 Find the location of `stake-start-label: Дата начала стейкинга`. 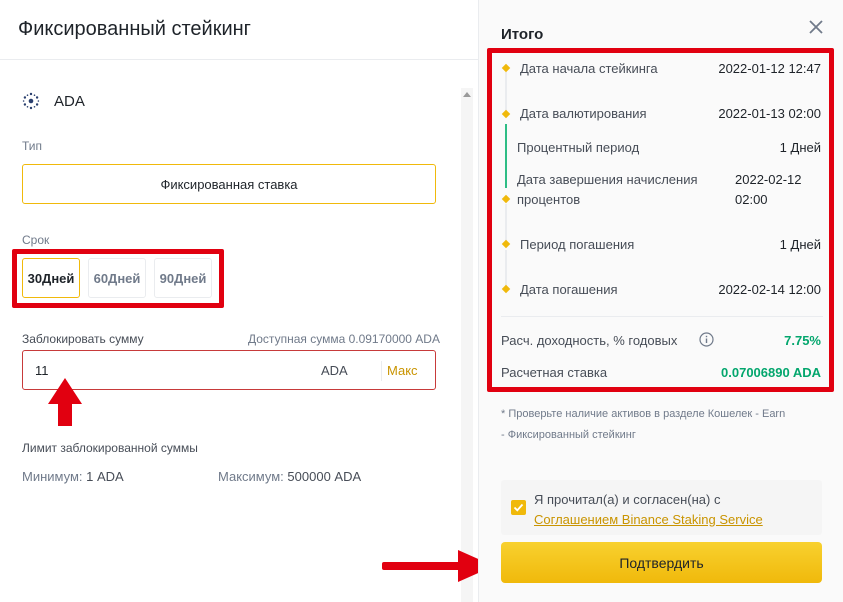

stake-start-label: Дата начала стейкинга is located at coordinates (589, 68).